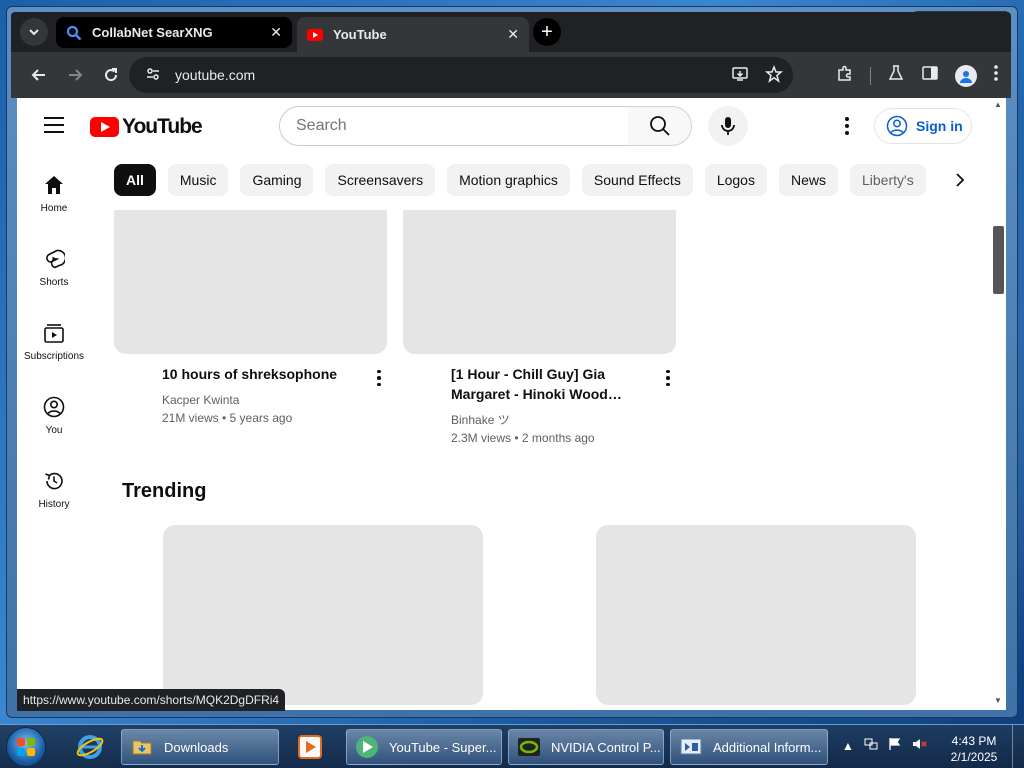 The image size is (1024, 768). I want to click on guide-item-history: History, so click(54, 489).